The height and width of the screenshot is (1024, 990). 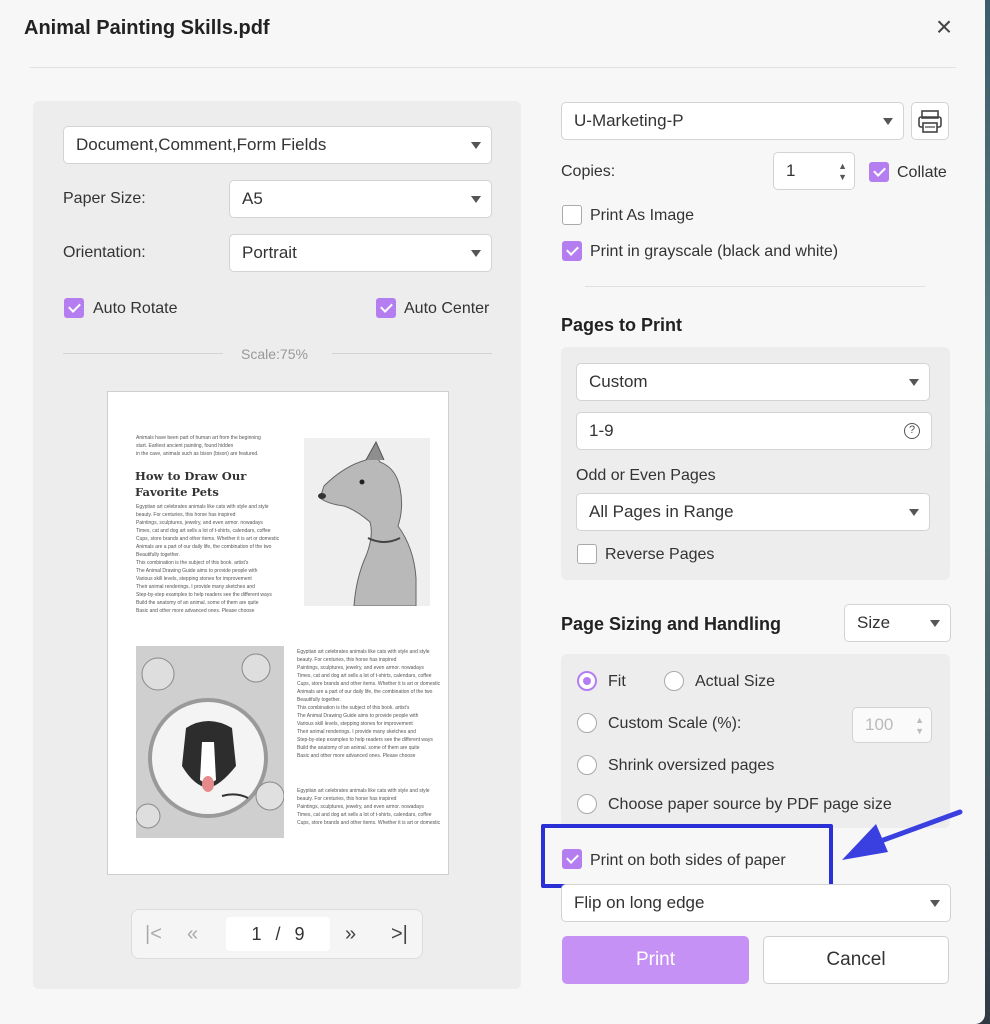 What do you see at coordinates (754, 431) in the screenshot?
I see `page-range-input: 1-9 ?` at bounding box center [754, 431].